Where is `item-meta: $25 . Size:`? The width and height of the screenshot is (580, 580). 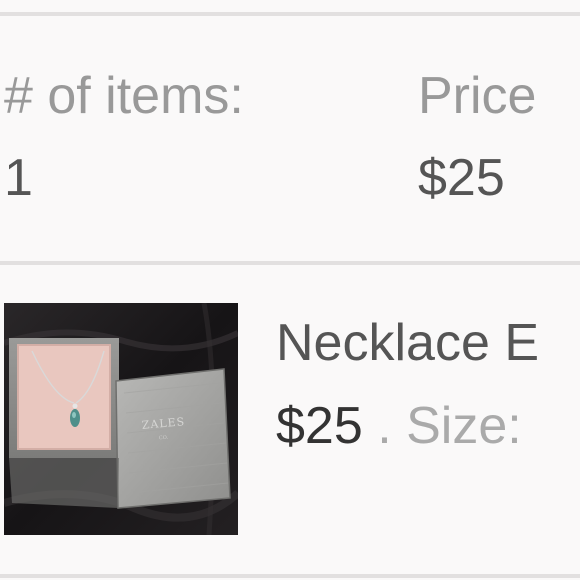 item-meta: $25 . Size: is located at coordinates (399, 426).